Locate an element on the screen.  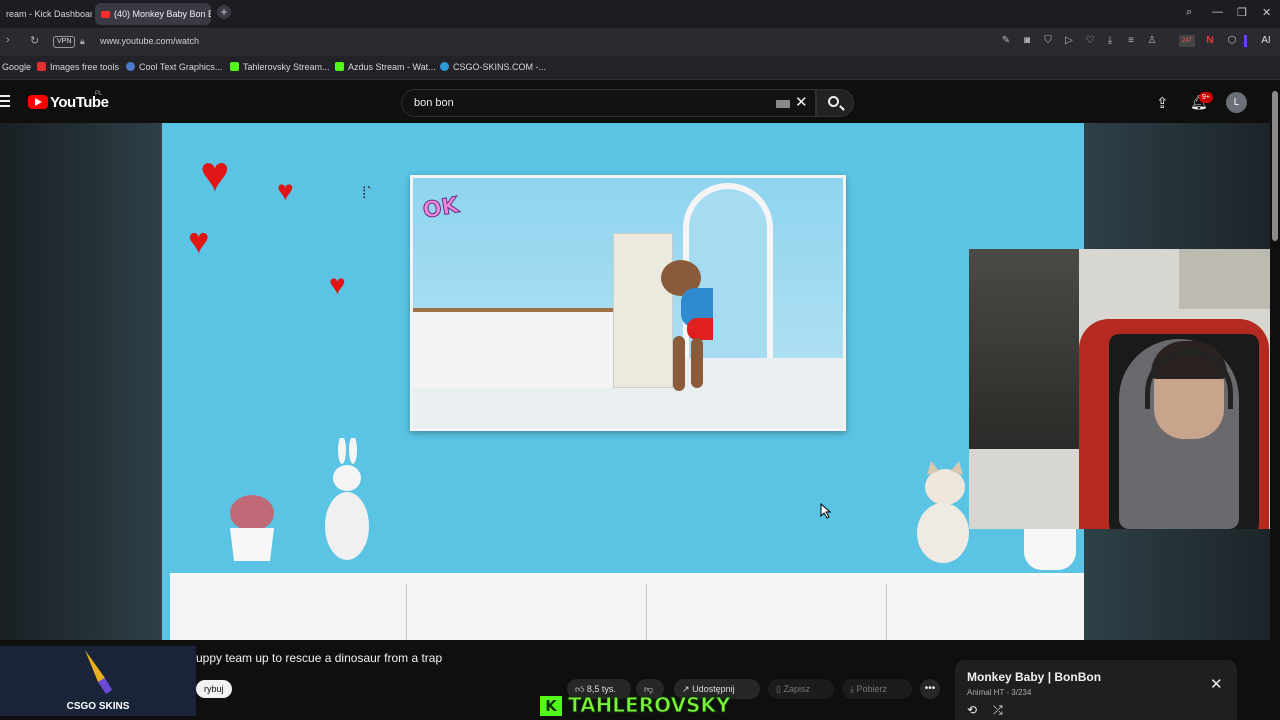
restore-icon: ❐ is located at coordinates (1242, 12).